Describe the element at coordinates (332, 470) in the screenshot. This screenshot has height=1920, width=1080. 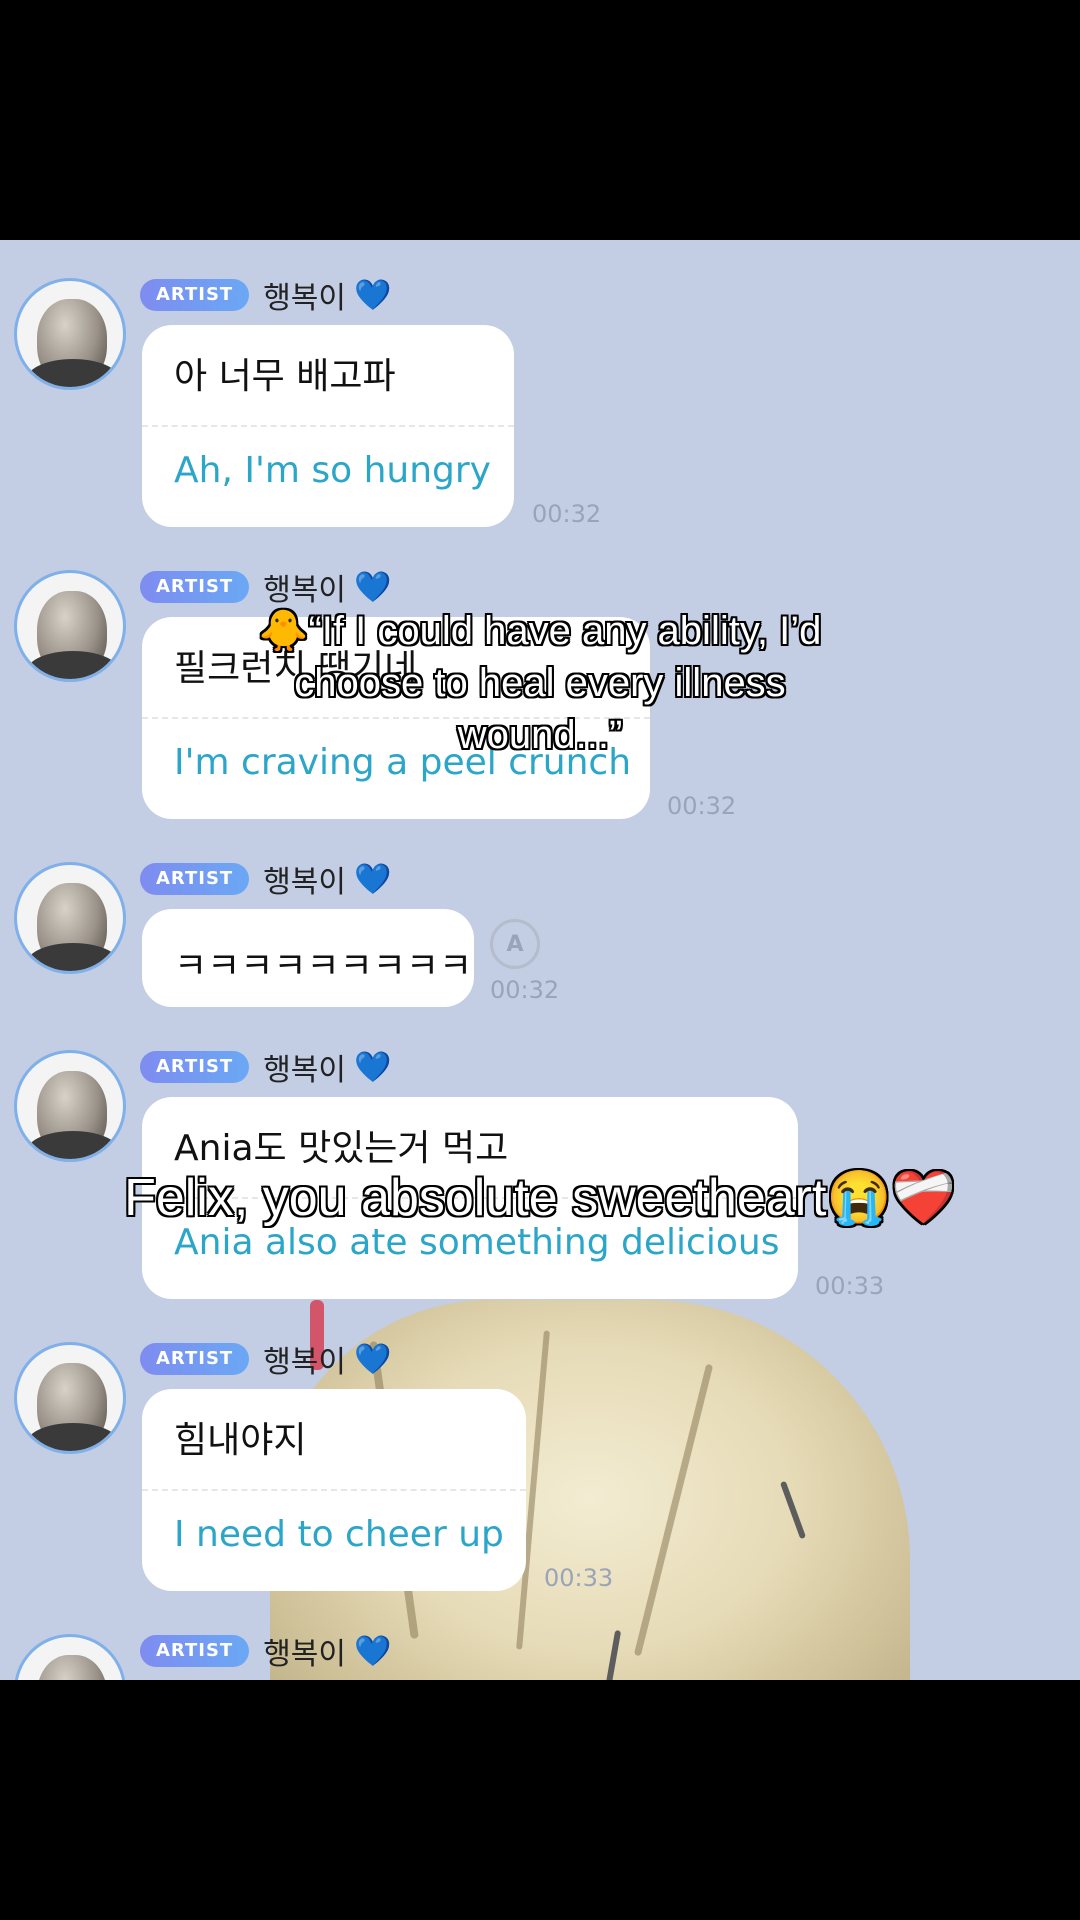
I see `english-translation: Ah, I'm so hungry` at that location.